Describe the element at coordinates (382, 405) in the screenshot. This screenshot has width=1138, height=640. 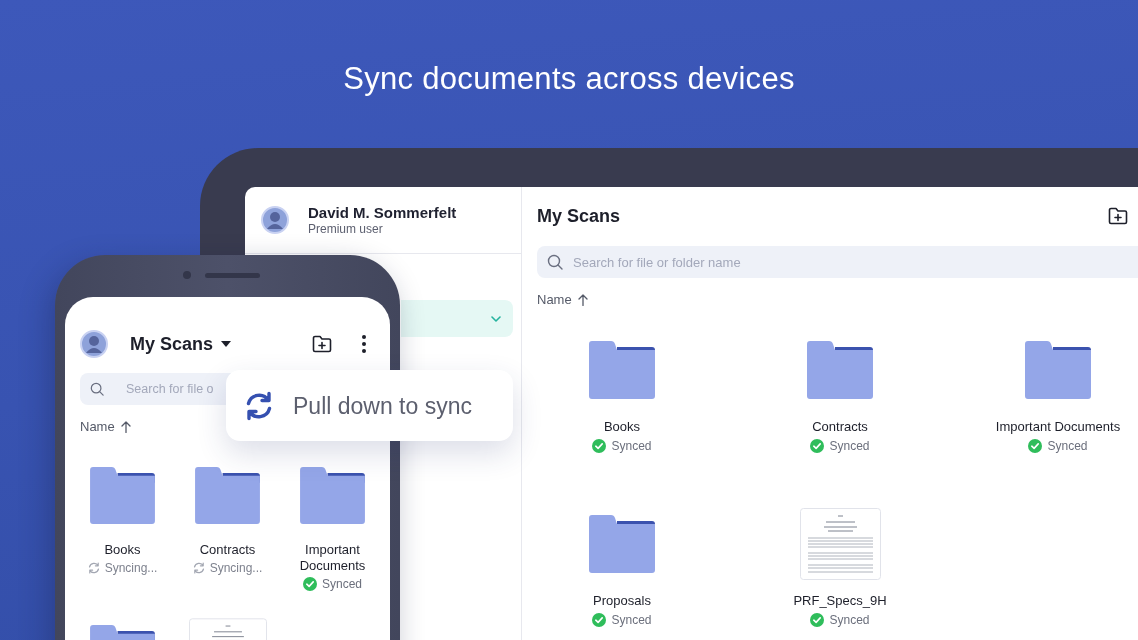
I see `toast-text: Pull down to sync` at that location.